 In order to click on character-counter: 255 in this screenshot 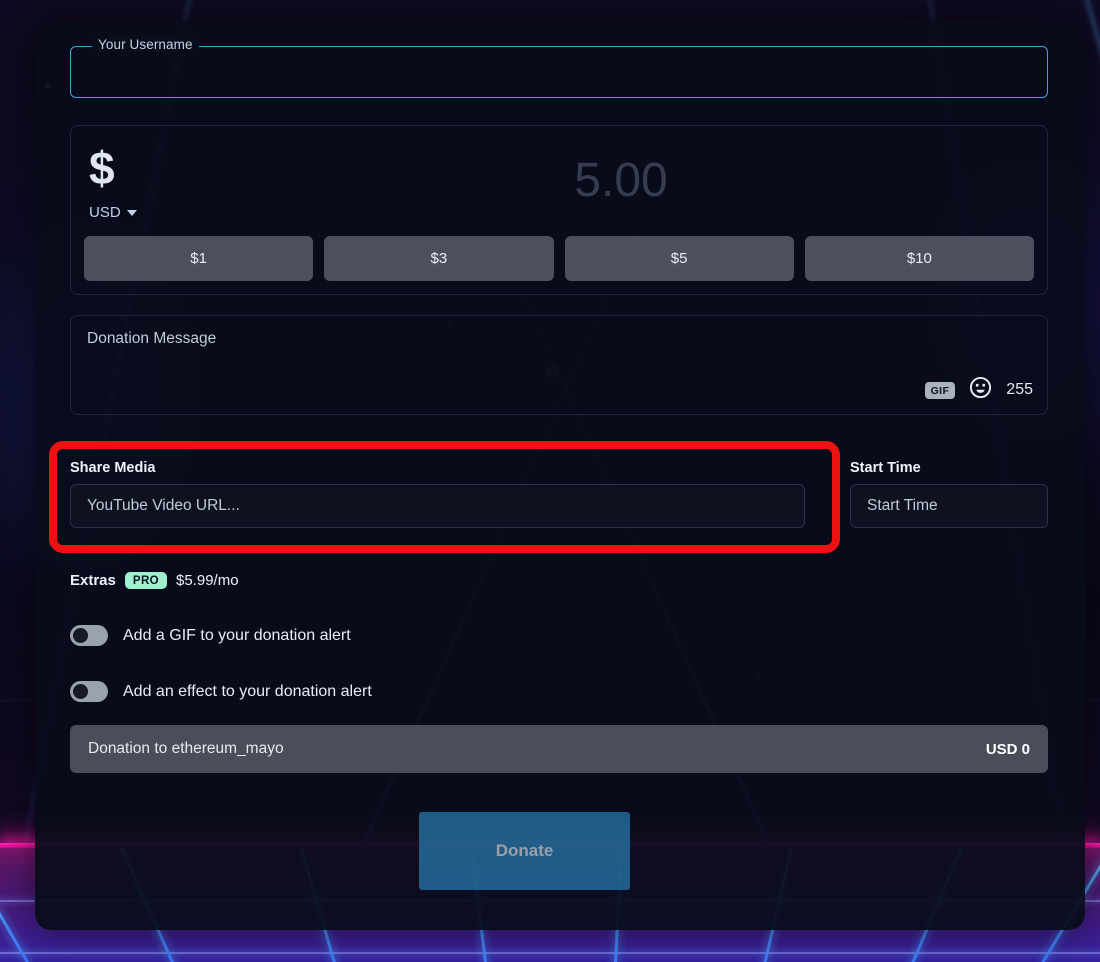, I will do `click(1019, 389)`.